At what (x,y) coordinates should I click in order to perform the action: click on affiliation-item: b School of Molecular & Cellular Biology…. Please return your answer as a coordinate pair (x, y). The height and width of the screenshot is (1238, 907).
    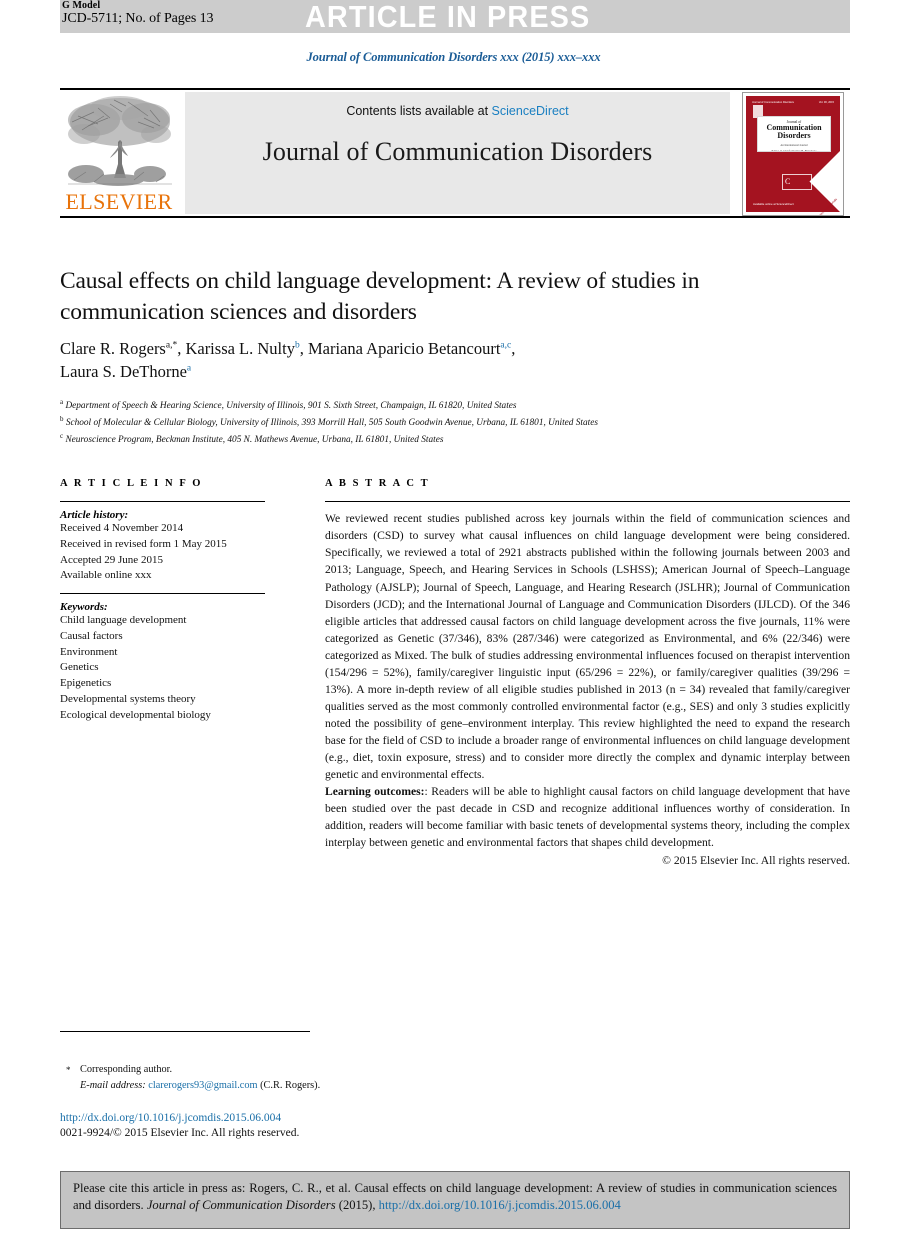
    Looking at the image, I should click on (455, 422).